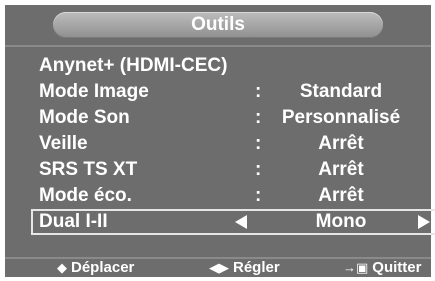 Image resolution: width=435 pixels, height=281 pixels. I want to click on hint-move: ◆ Déplacer, so click(95, 268).